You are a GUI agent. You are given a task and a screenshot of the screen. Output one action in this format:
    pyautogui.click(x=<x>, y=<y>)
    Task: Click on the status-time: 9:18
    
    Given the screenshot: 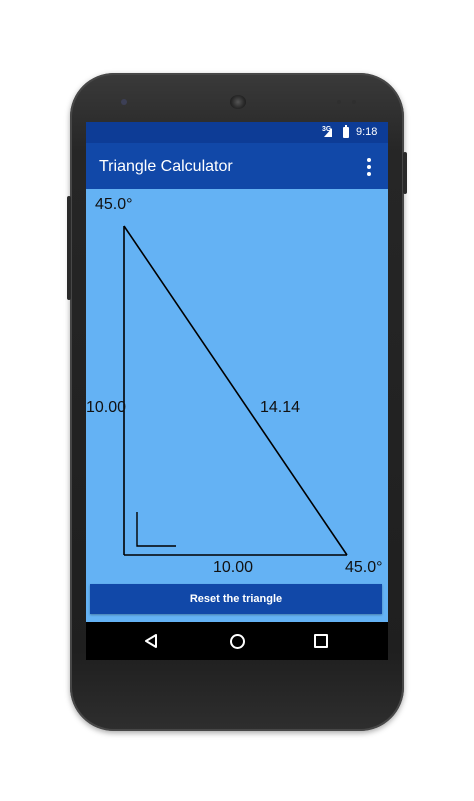 What is the action you would take?
    pyautogui.click(x=367, y=132)
    